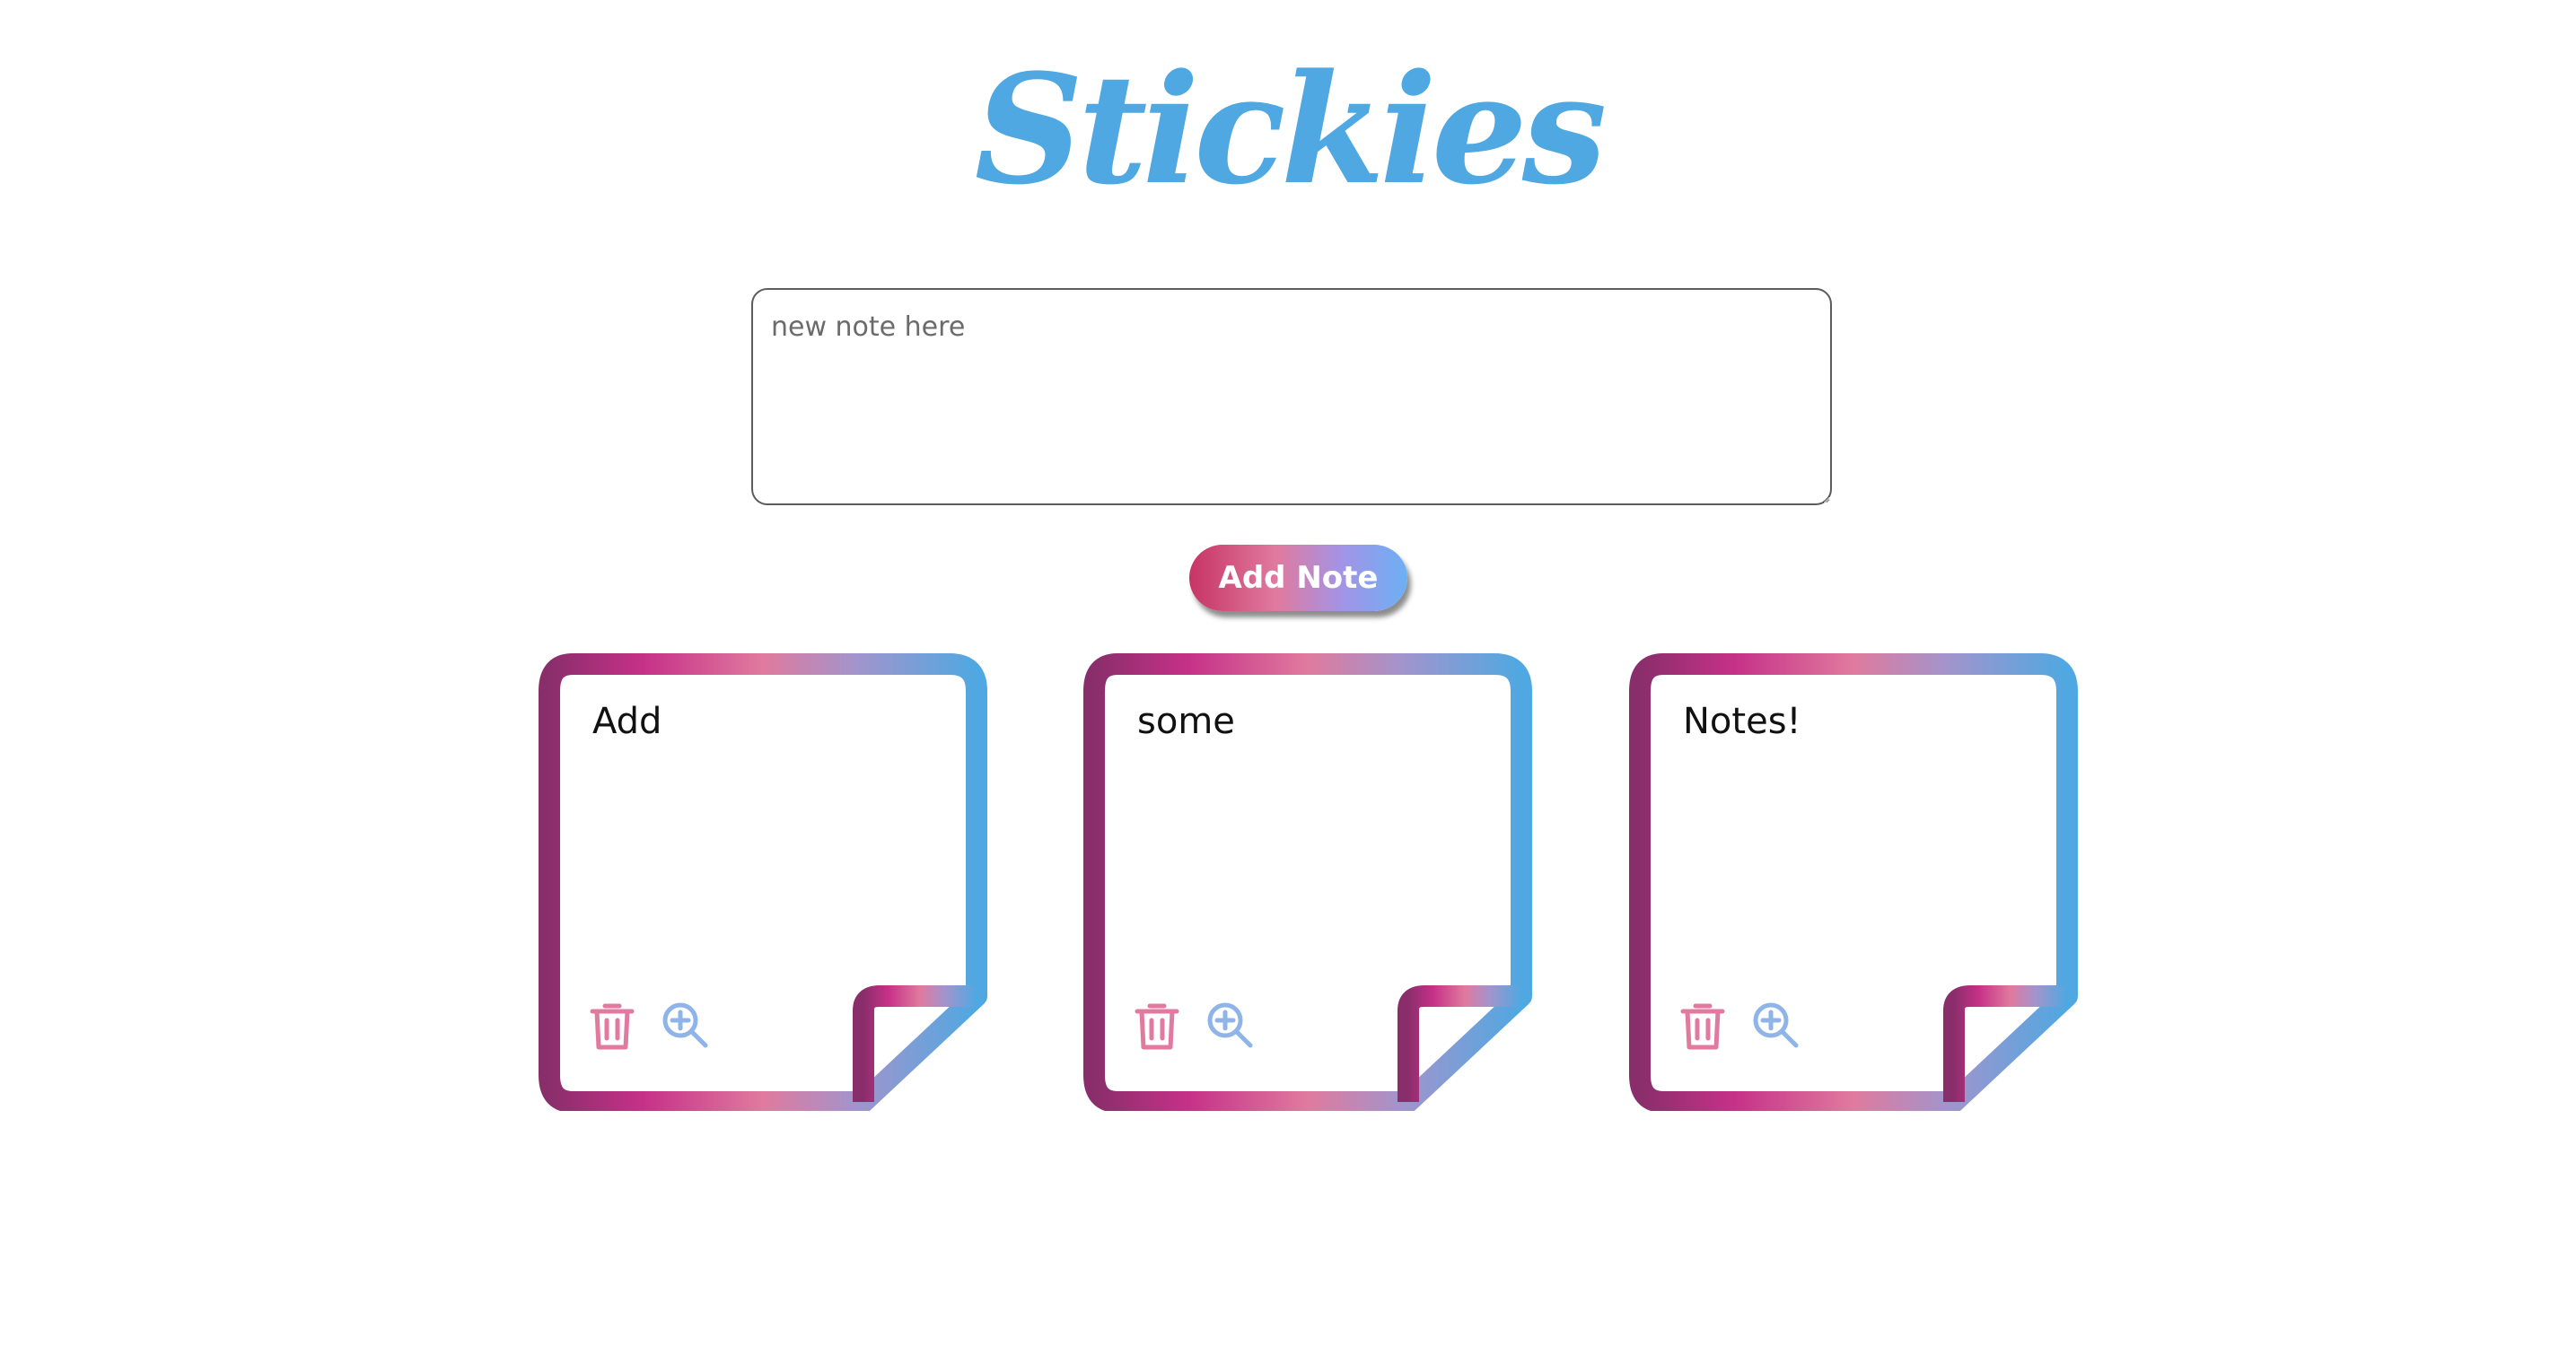 Image resolution: width=2576 pixels, height=1364 pixels. What do you see at coordinates (1291, 129) in the screenshot?
I see `app-title: Stickies` at bounding box center [1291, 129].